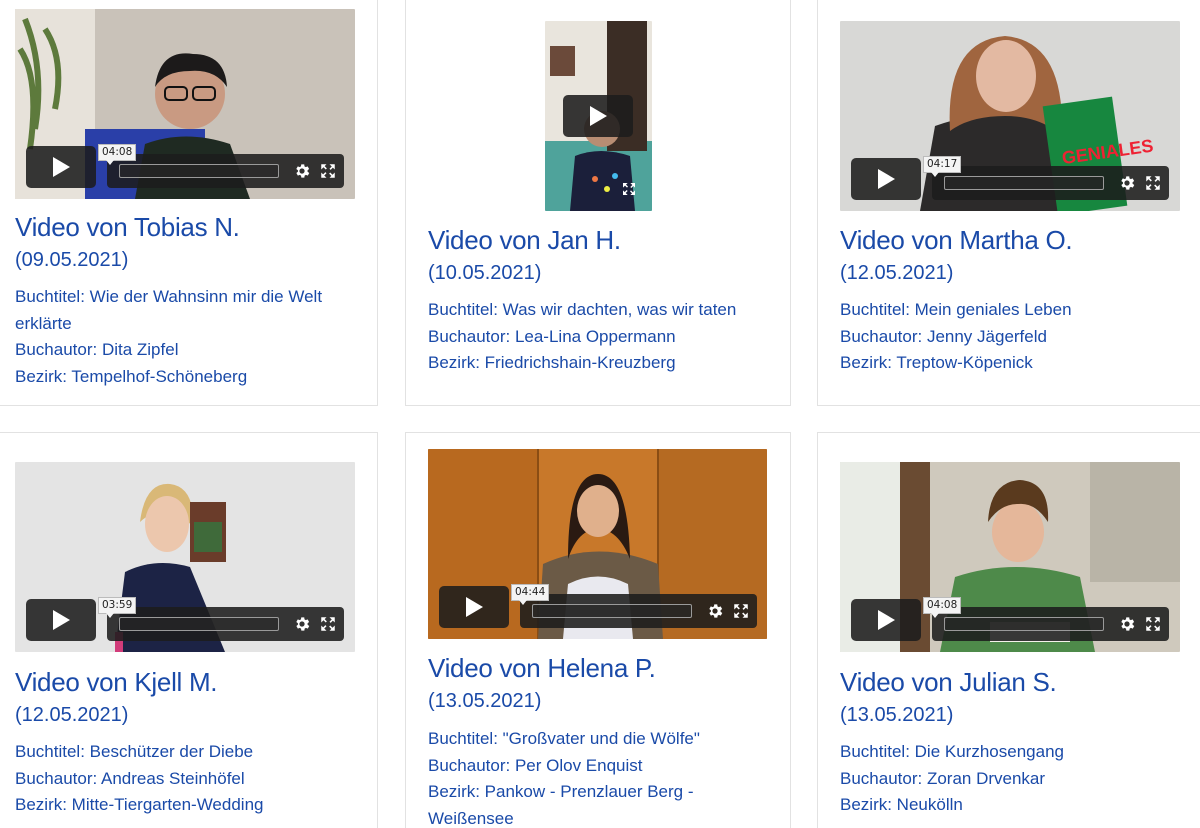 This screenshot has height=828, width=1200. Describe the element at coordinates (185, 557) in the screenshot. I see `video-player-kjell: 03:59` at that location.